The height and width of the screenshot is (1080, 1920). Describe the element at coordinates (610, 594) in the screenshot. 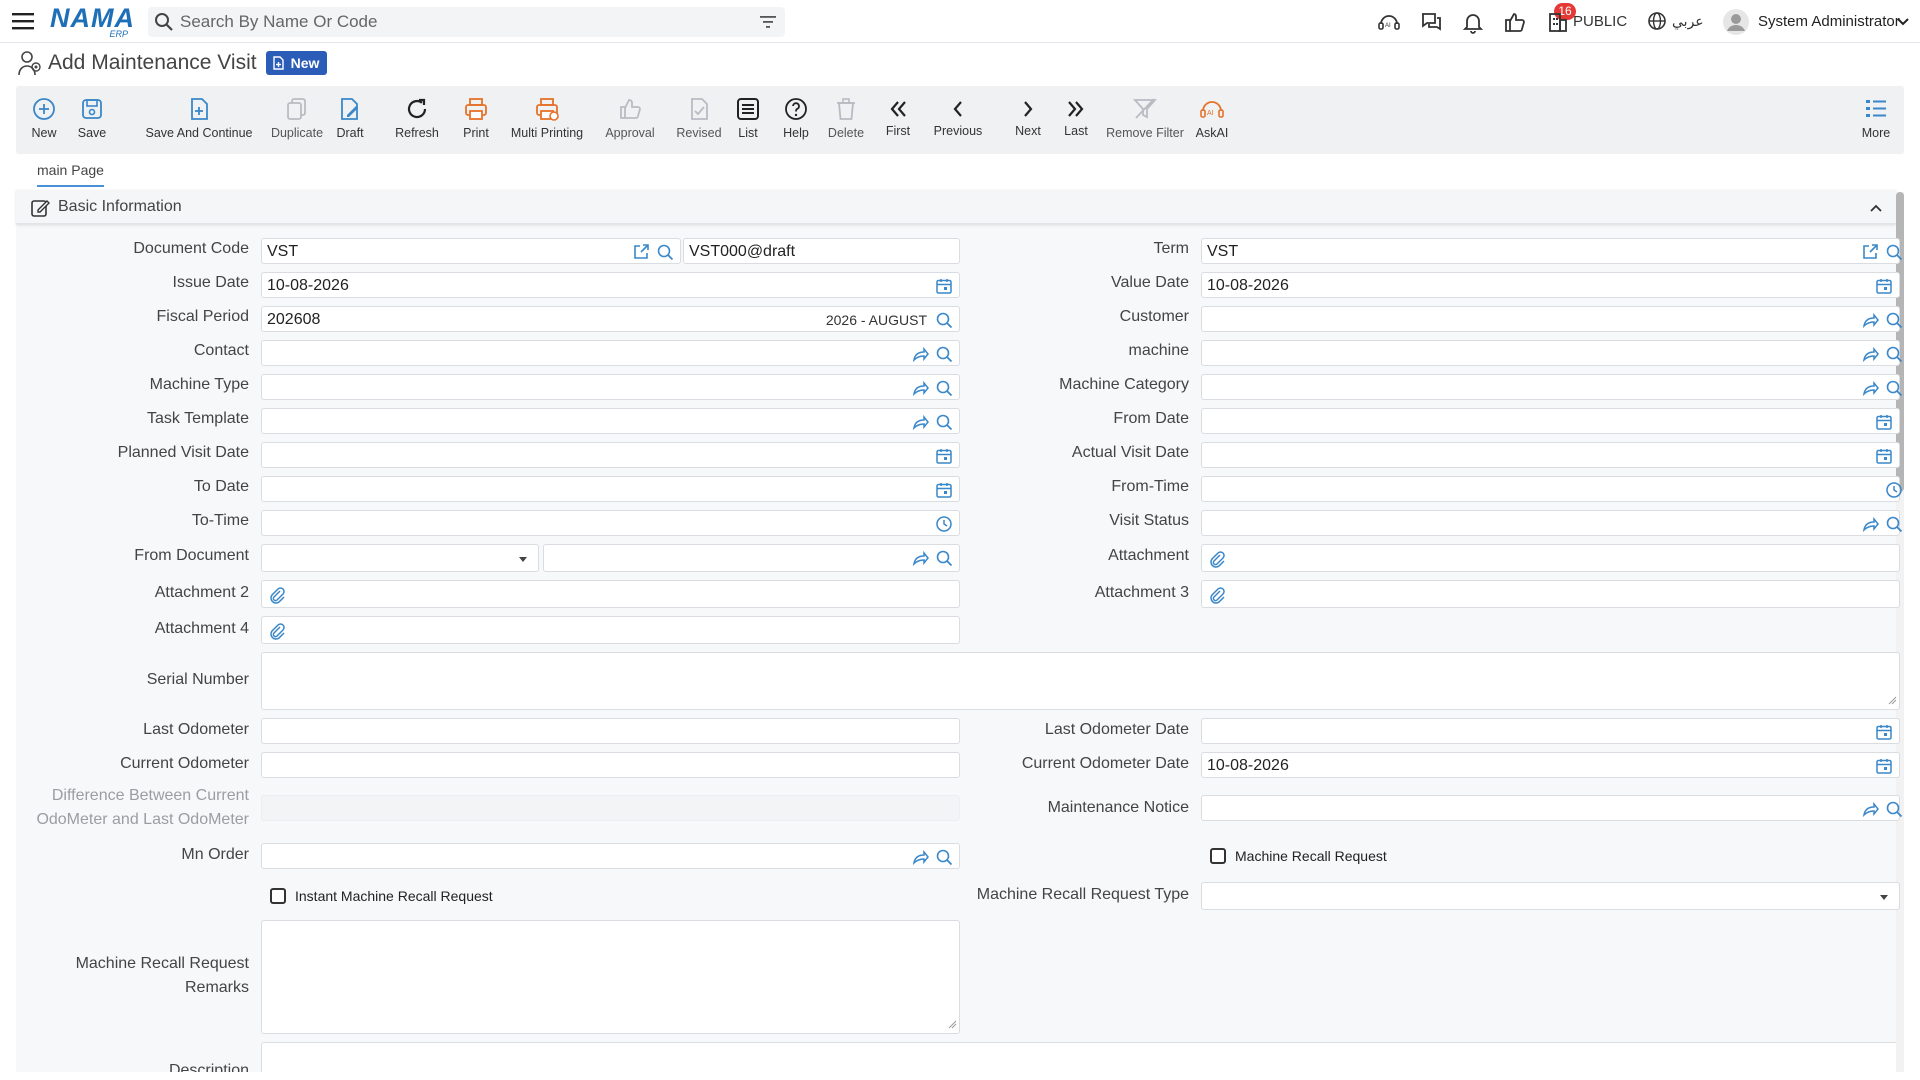

I see `attachment-2-field` at that location.